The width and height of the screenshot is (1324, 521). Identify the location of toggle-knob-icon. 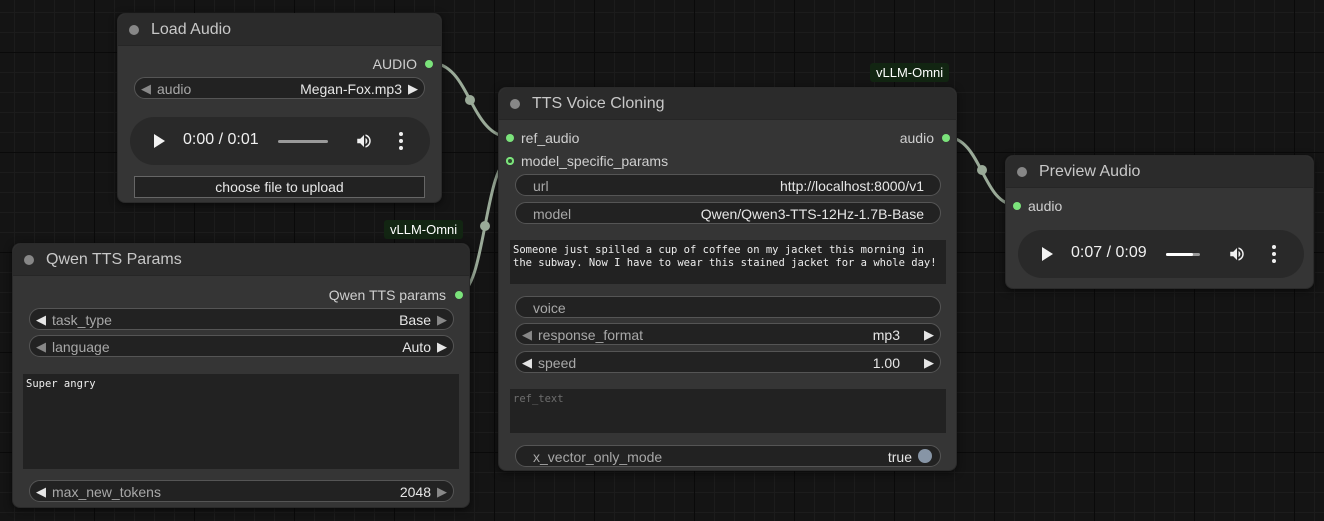
(925, 456).